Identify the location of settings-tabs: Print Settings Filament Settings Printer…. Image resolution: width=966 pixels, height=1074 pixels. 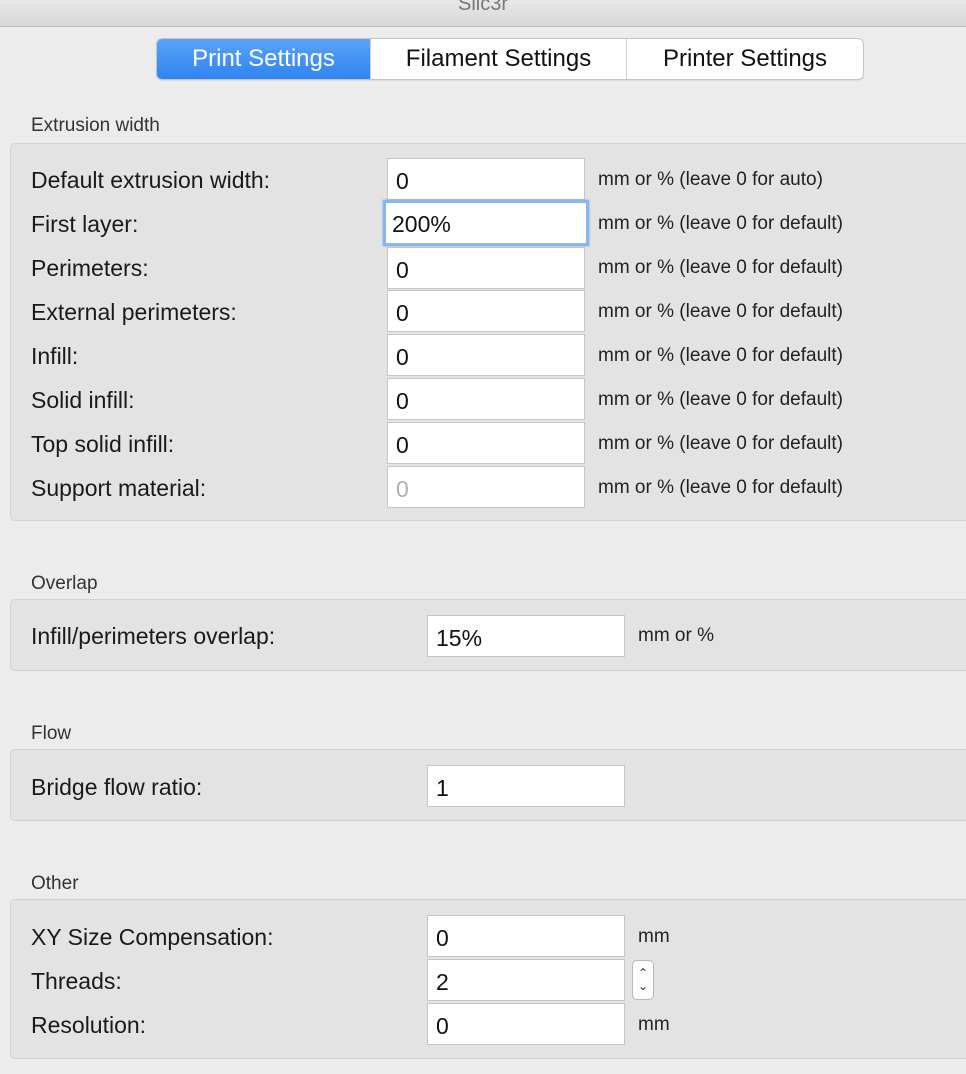
(510, 59).